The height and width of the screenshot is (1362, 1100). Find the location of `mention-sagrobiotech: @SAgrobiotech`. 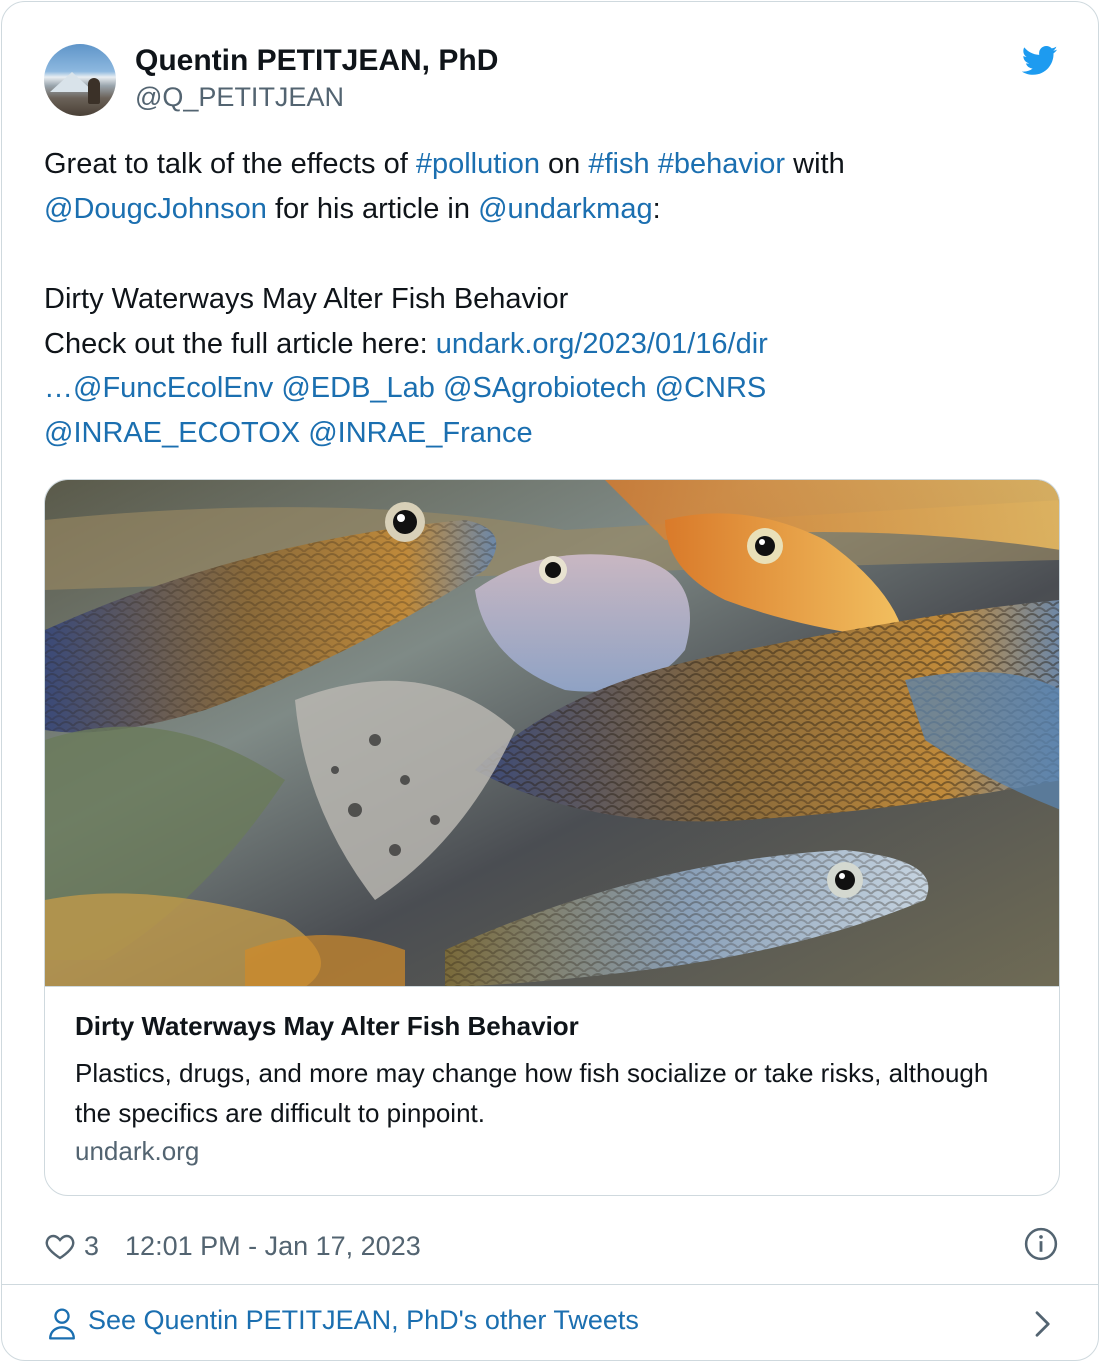

mention-sagrobiotech: @SAgrobiotech is located at coordinates (545, 388).